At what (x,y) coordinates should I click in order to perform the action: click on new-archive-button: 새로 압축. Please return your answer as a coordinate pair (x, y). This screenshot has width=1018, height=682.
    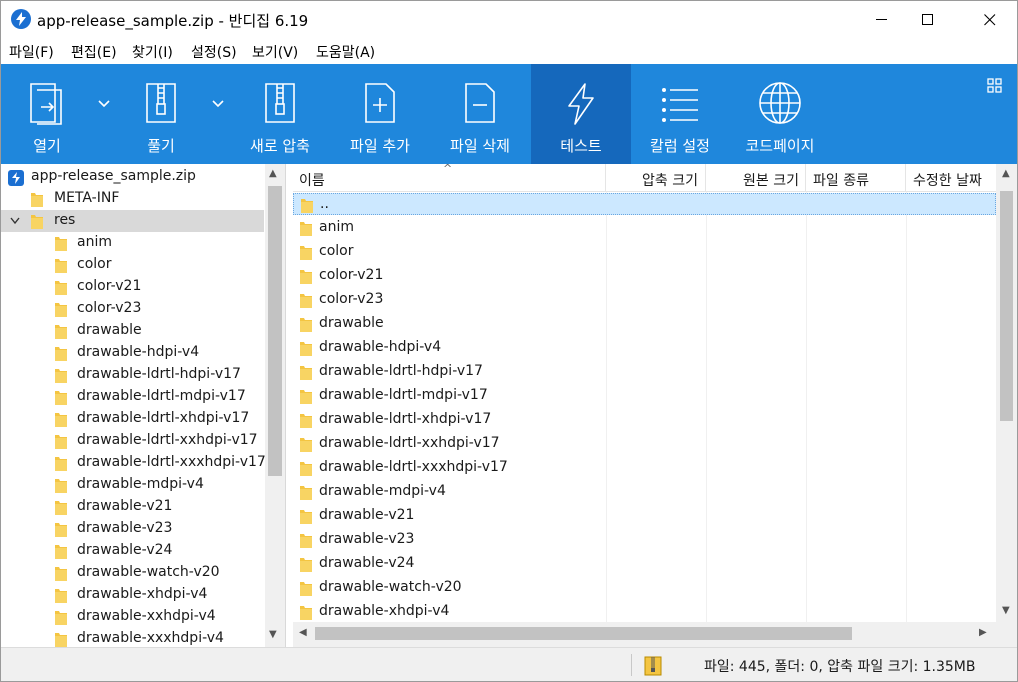
    Looking at the image, I should click on (280, 114).